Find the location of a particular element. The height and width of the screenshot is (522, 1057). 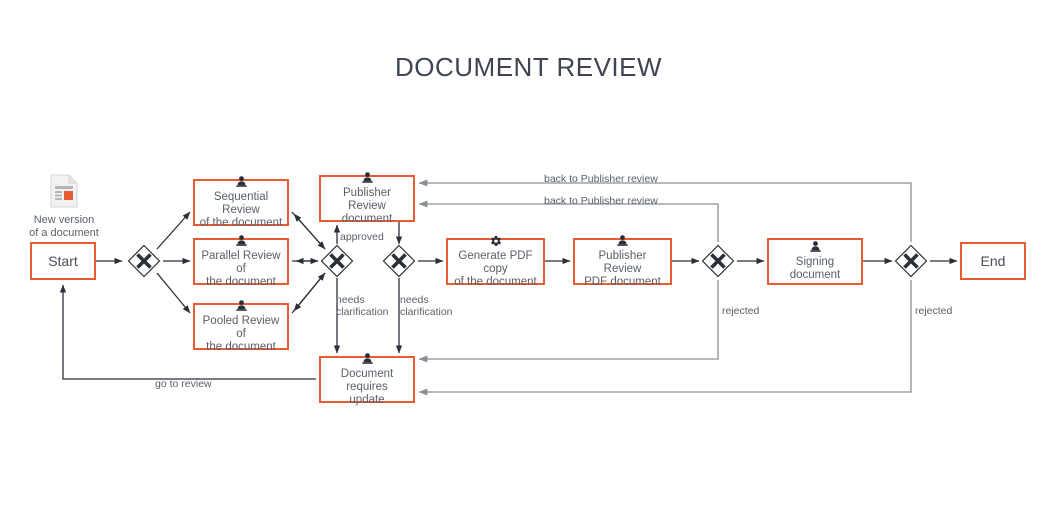

edge-split-to-sequential is located at coordinates (173, 230).